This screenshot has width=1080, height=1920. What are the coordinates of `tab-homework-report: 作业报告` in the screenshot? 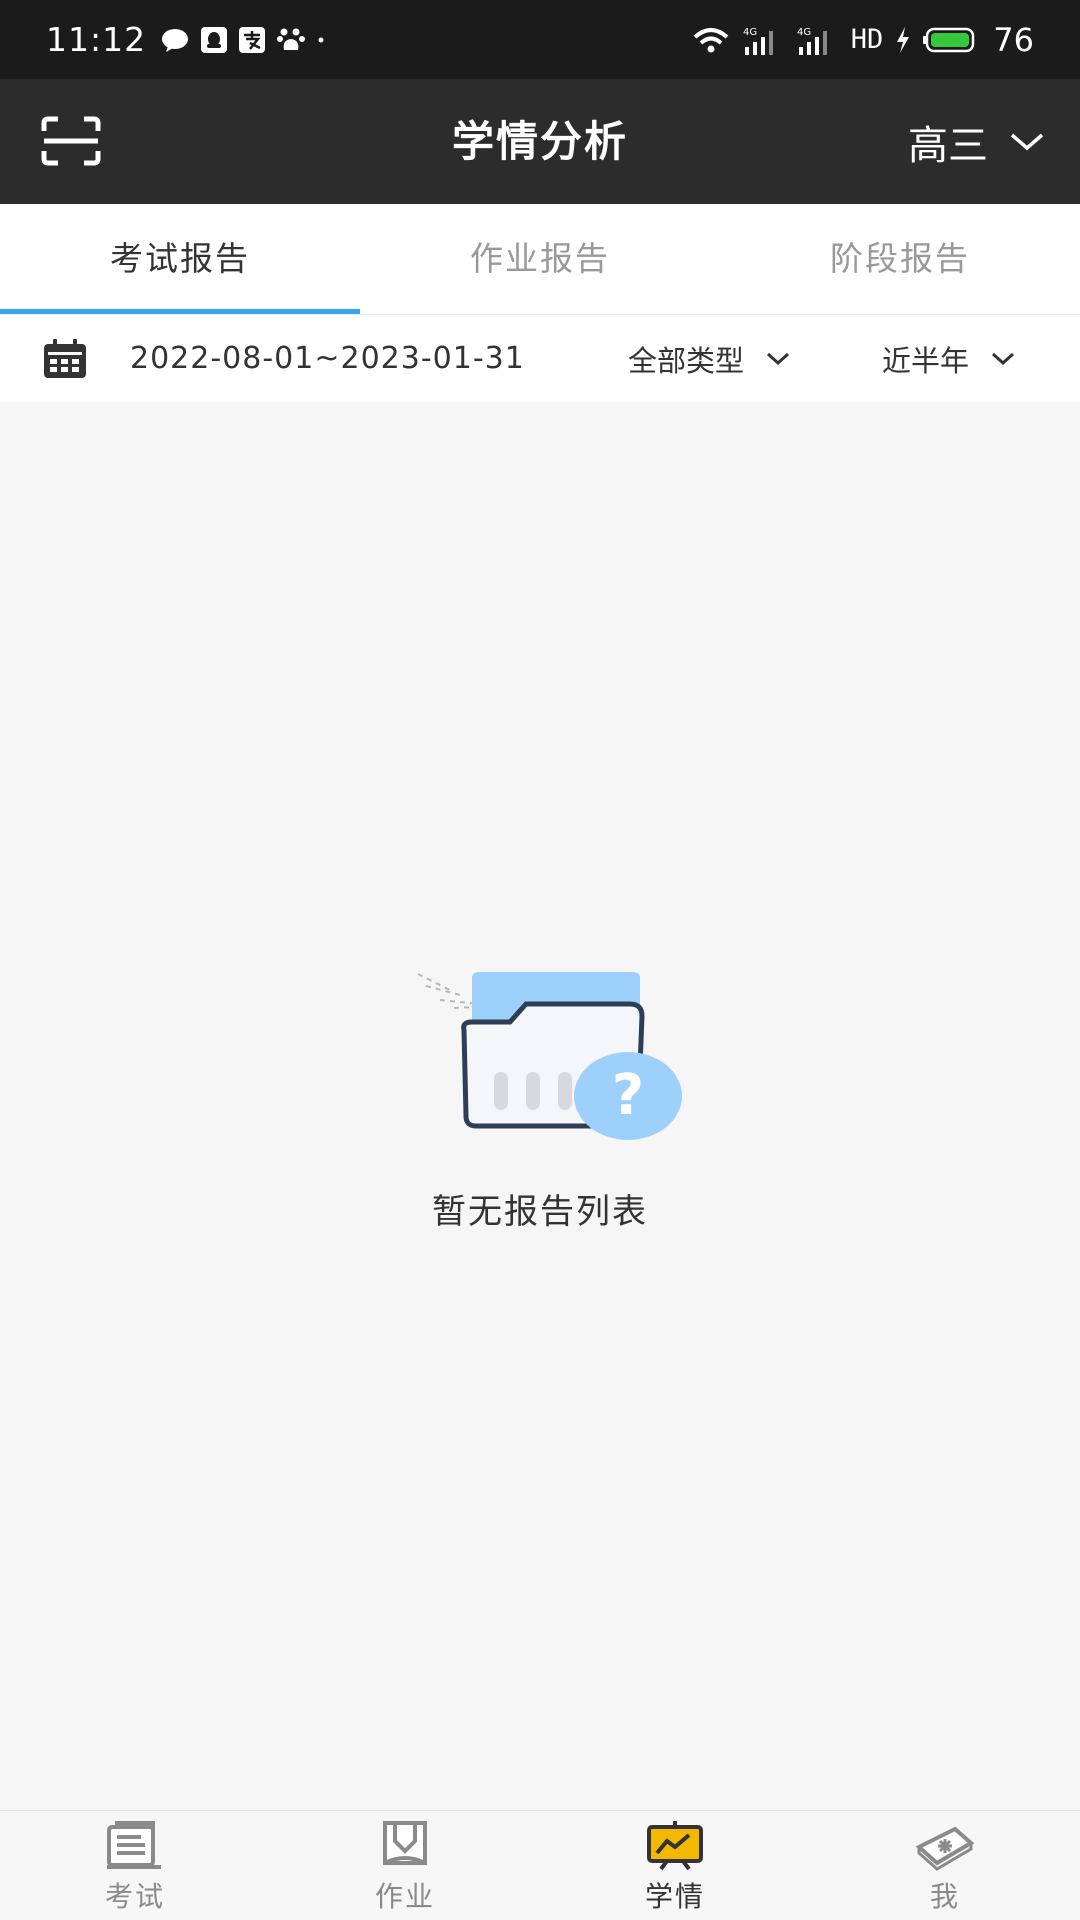 It's located at (540, 259).